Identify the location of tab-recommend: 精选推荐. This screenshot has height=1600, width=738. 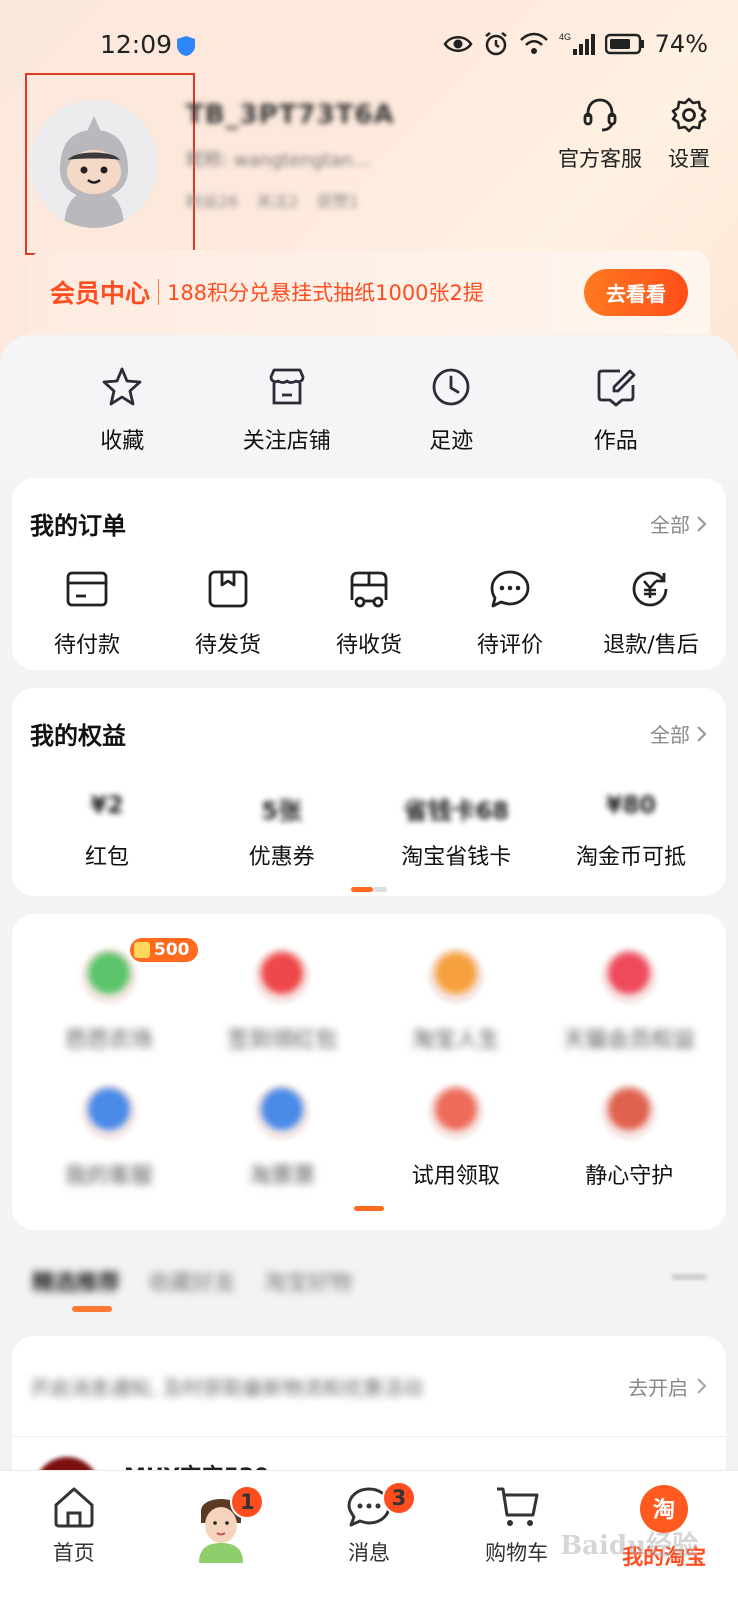
(76, 1281).